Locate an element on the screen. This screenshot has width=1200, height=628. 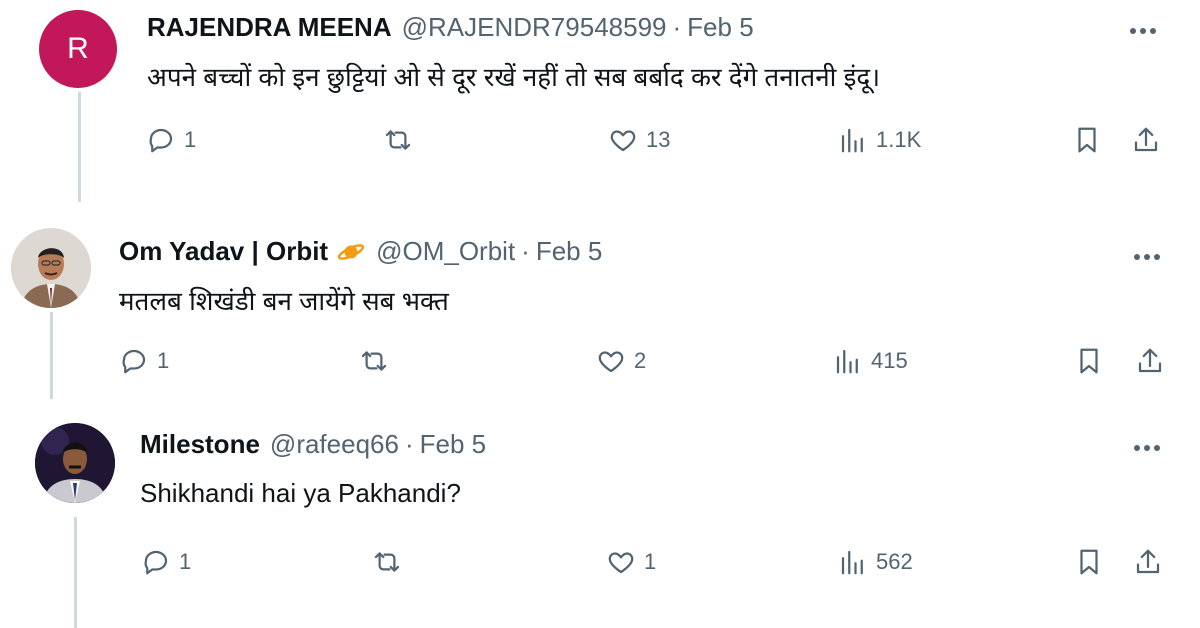
views-button: 1.1K is located at coordinates (879, 140).